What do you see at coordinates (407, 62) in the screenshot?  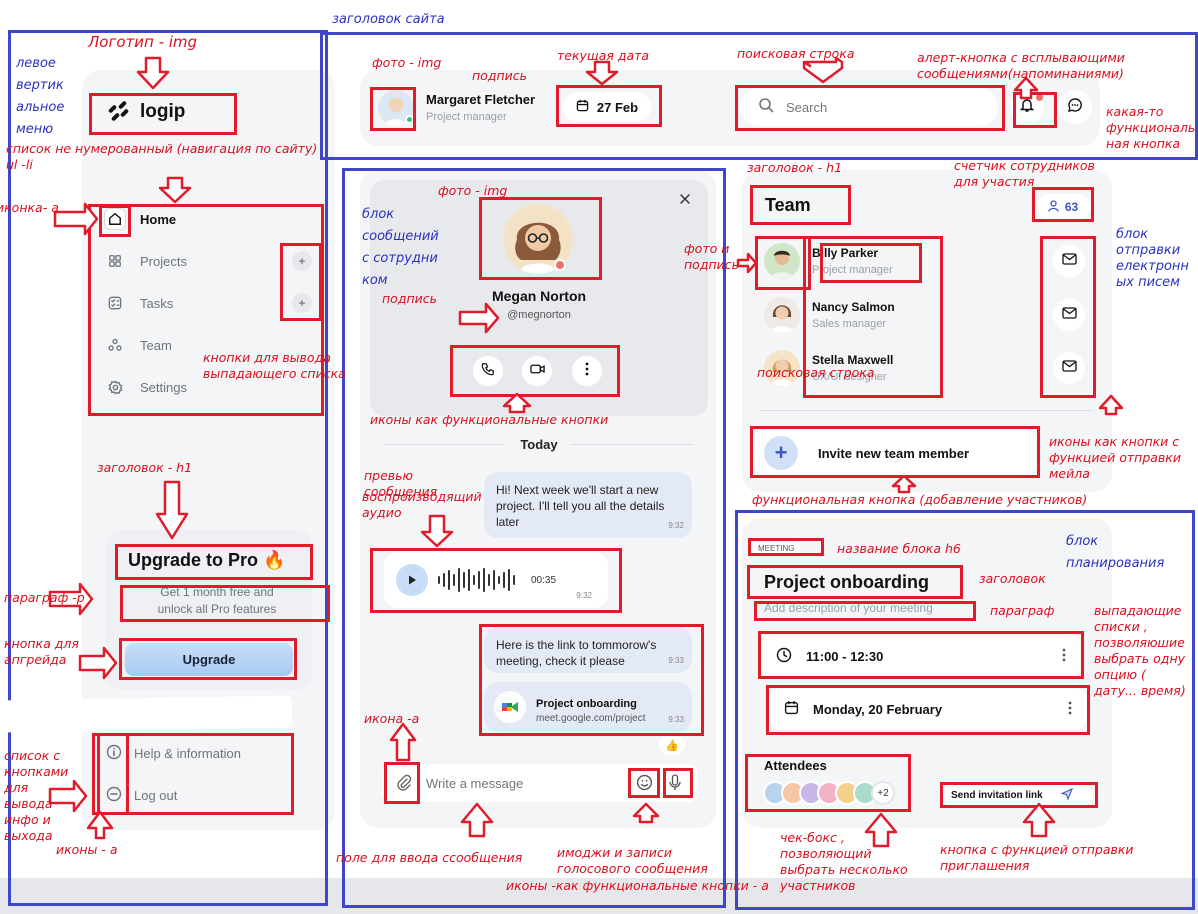 I see `annotation-photo-img: фото - img` at bounding box center [407, 62].